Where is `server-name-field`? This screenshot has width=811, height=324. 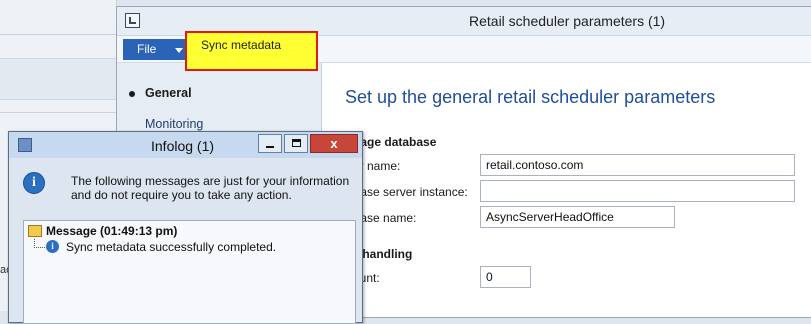 server-name-field is located at coordinates (637, 165).